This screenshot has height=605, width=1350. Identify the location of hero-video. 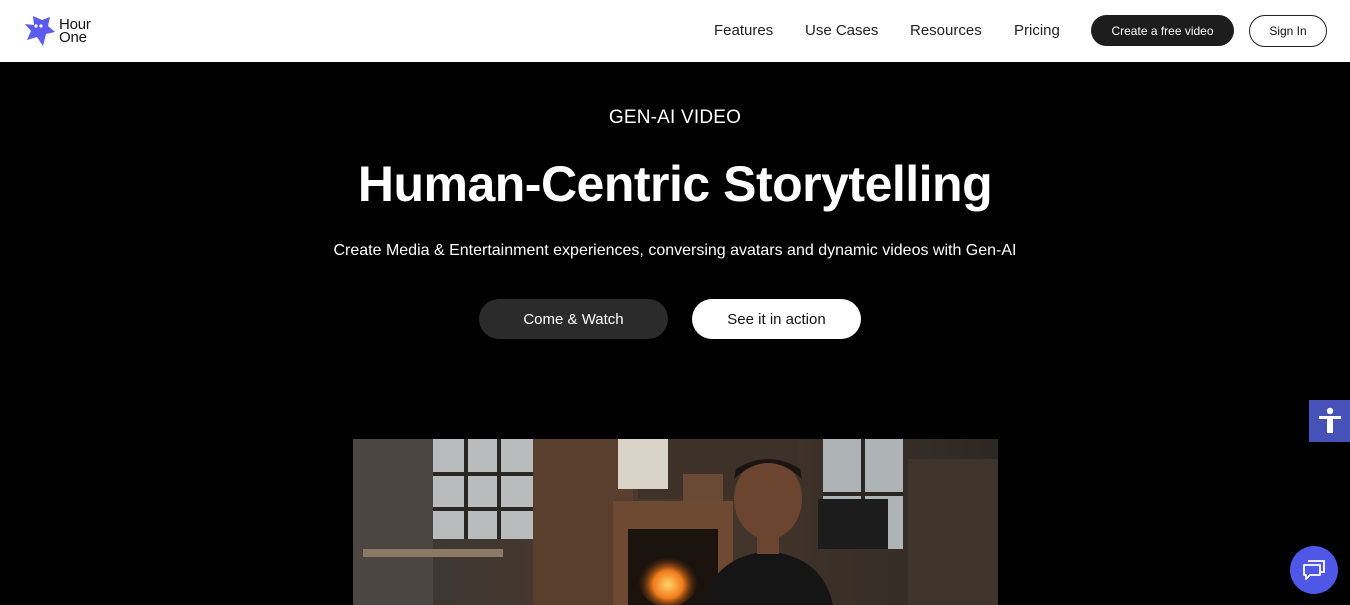
(675, 522).